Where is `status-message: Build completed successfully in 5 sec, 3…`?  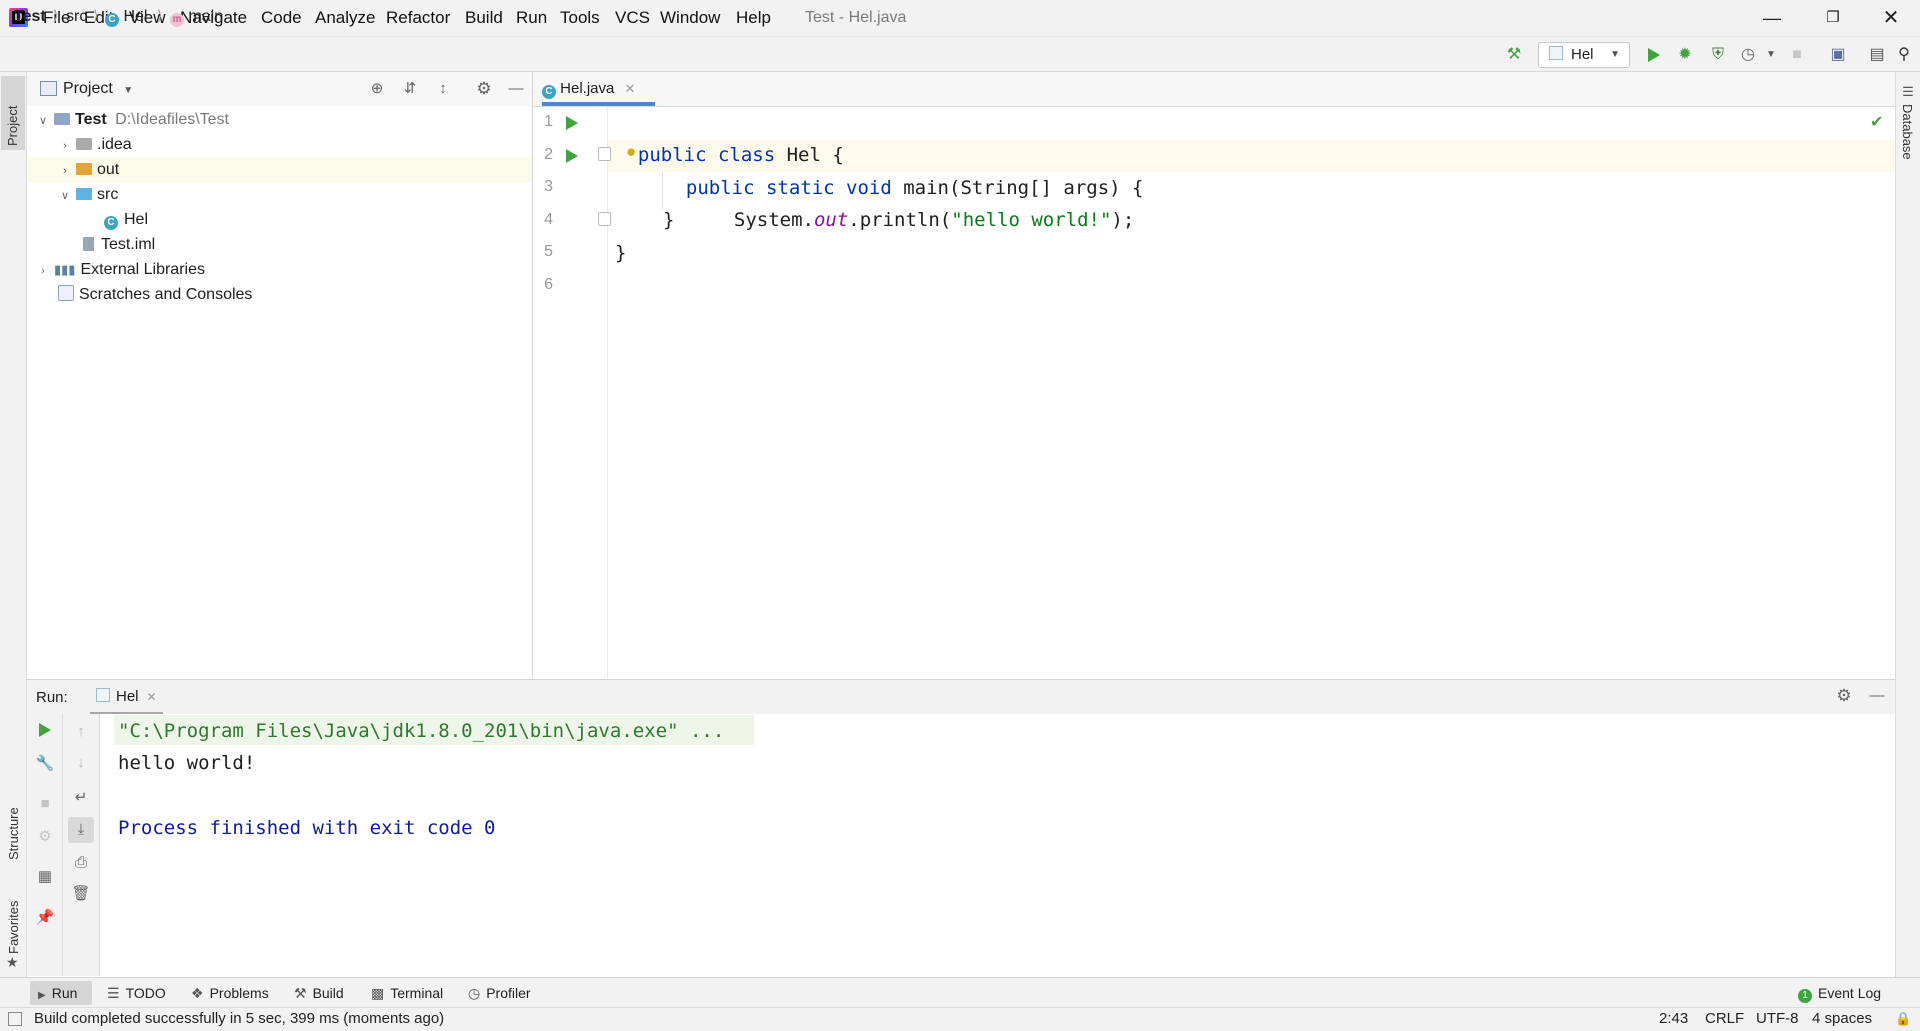
status-message: Build completed successfully in 5 sec, 3… is located at coordinates (239, 1018).